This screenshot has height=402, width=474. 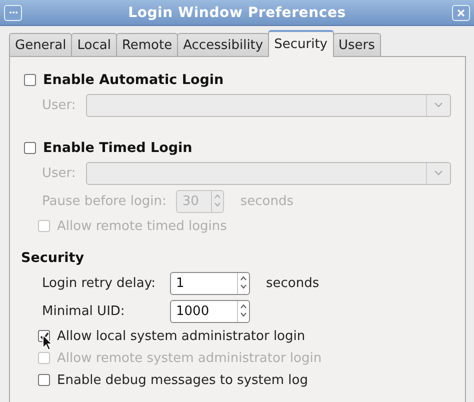 I want to click on tab: Accessibility, so click(x=223, y=45).